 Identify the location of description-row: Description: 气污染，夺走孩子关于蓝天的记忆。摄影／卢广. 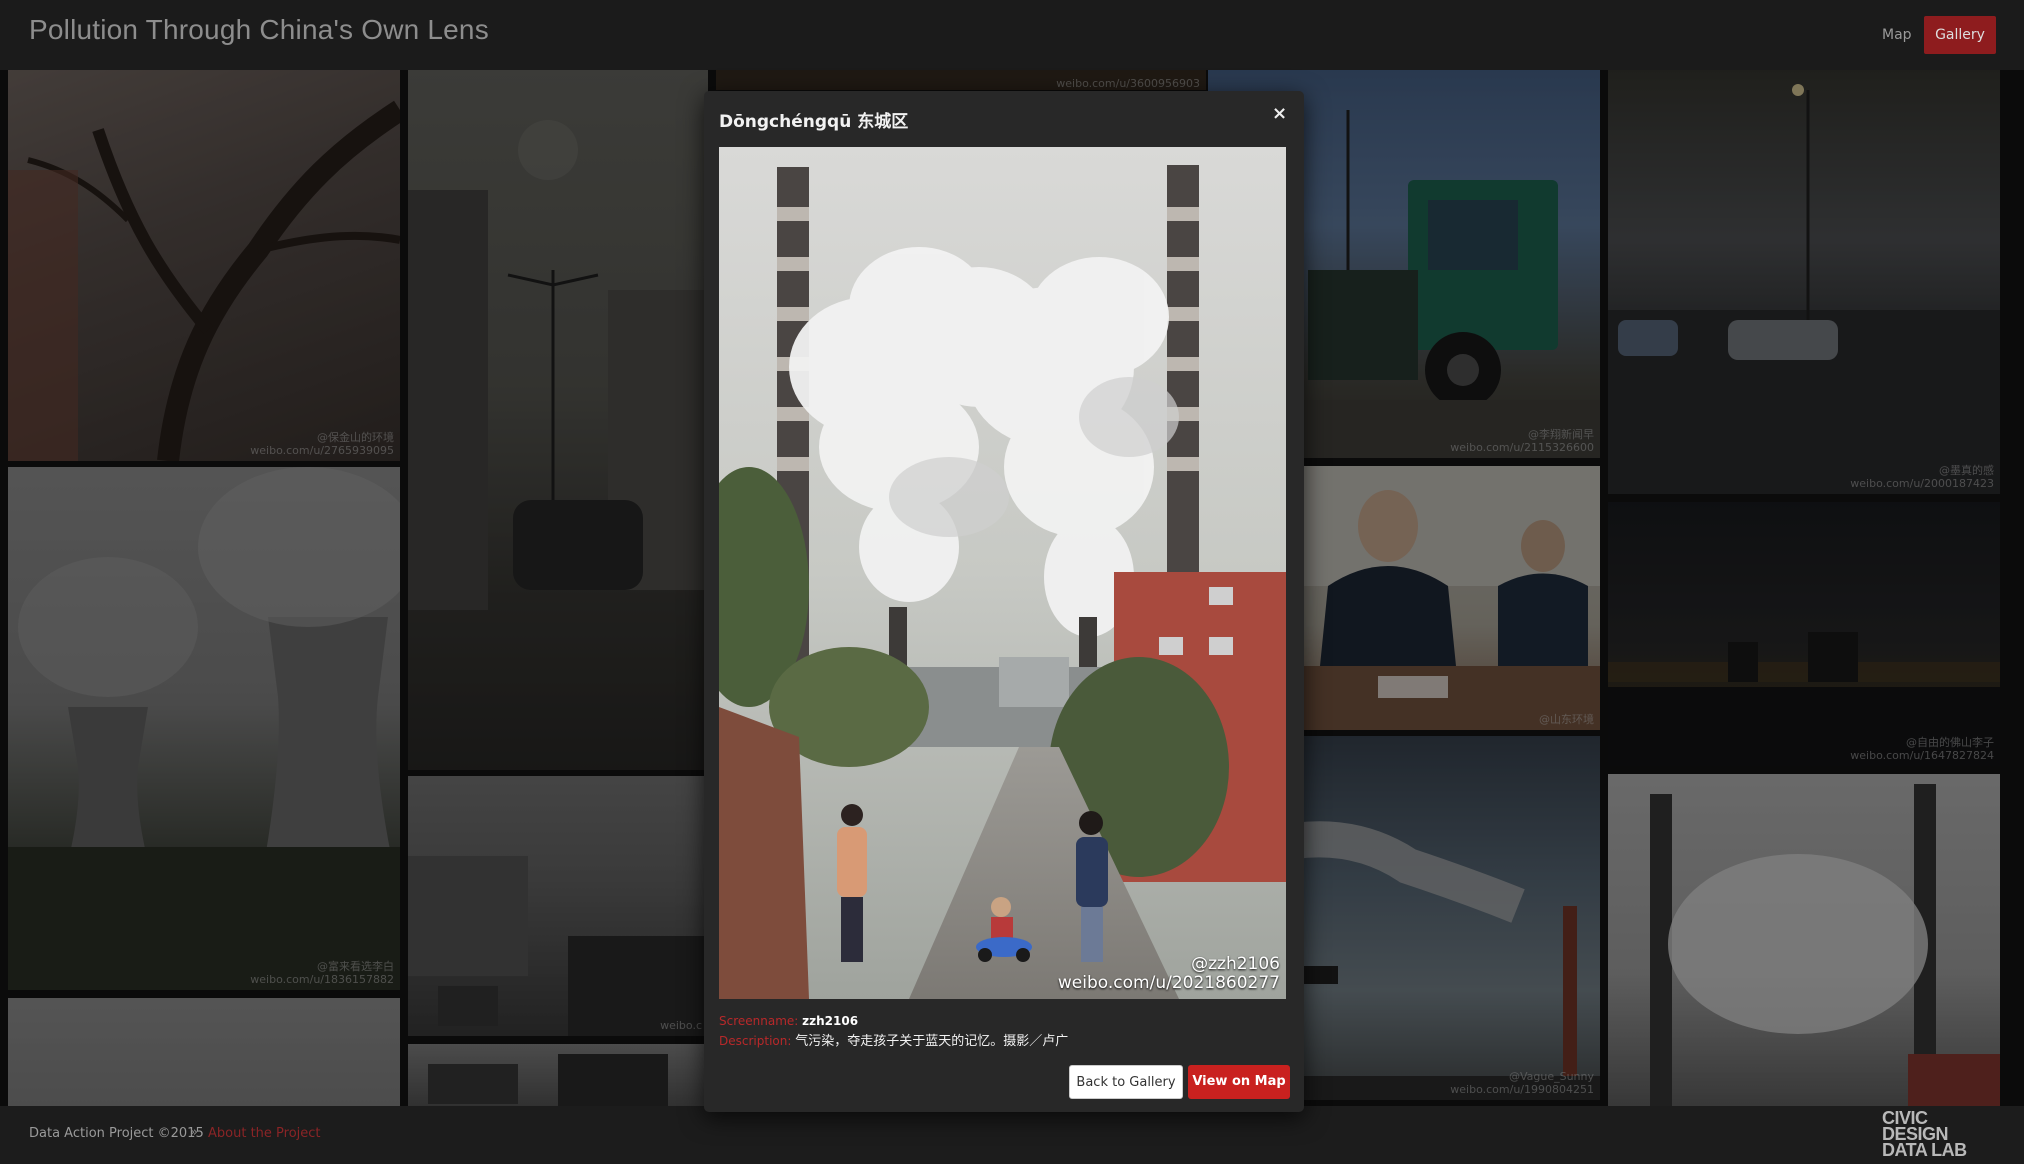
(893, 1041).